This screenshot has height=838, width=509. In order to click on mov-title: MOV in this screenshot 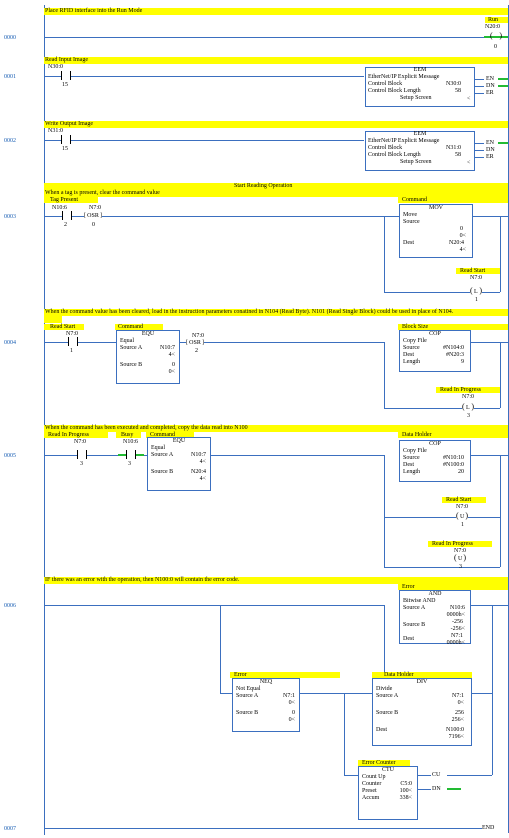, I will do `click(435, 208)`.